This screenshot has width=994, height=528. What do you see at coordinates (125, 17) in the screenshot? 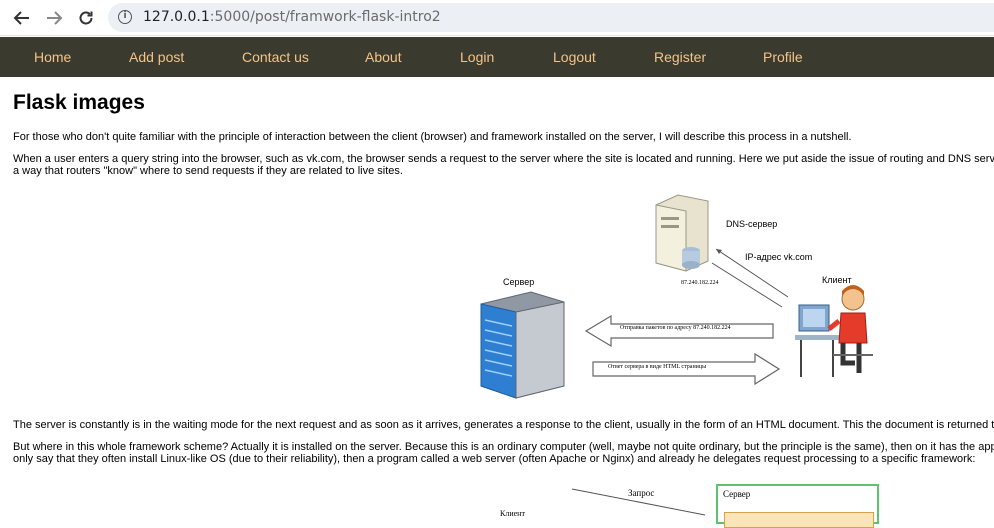
I see `info-icon: i` at bounding box center [125, 17].